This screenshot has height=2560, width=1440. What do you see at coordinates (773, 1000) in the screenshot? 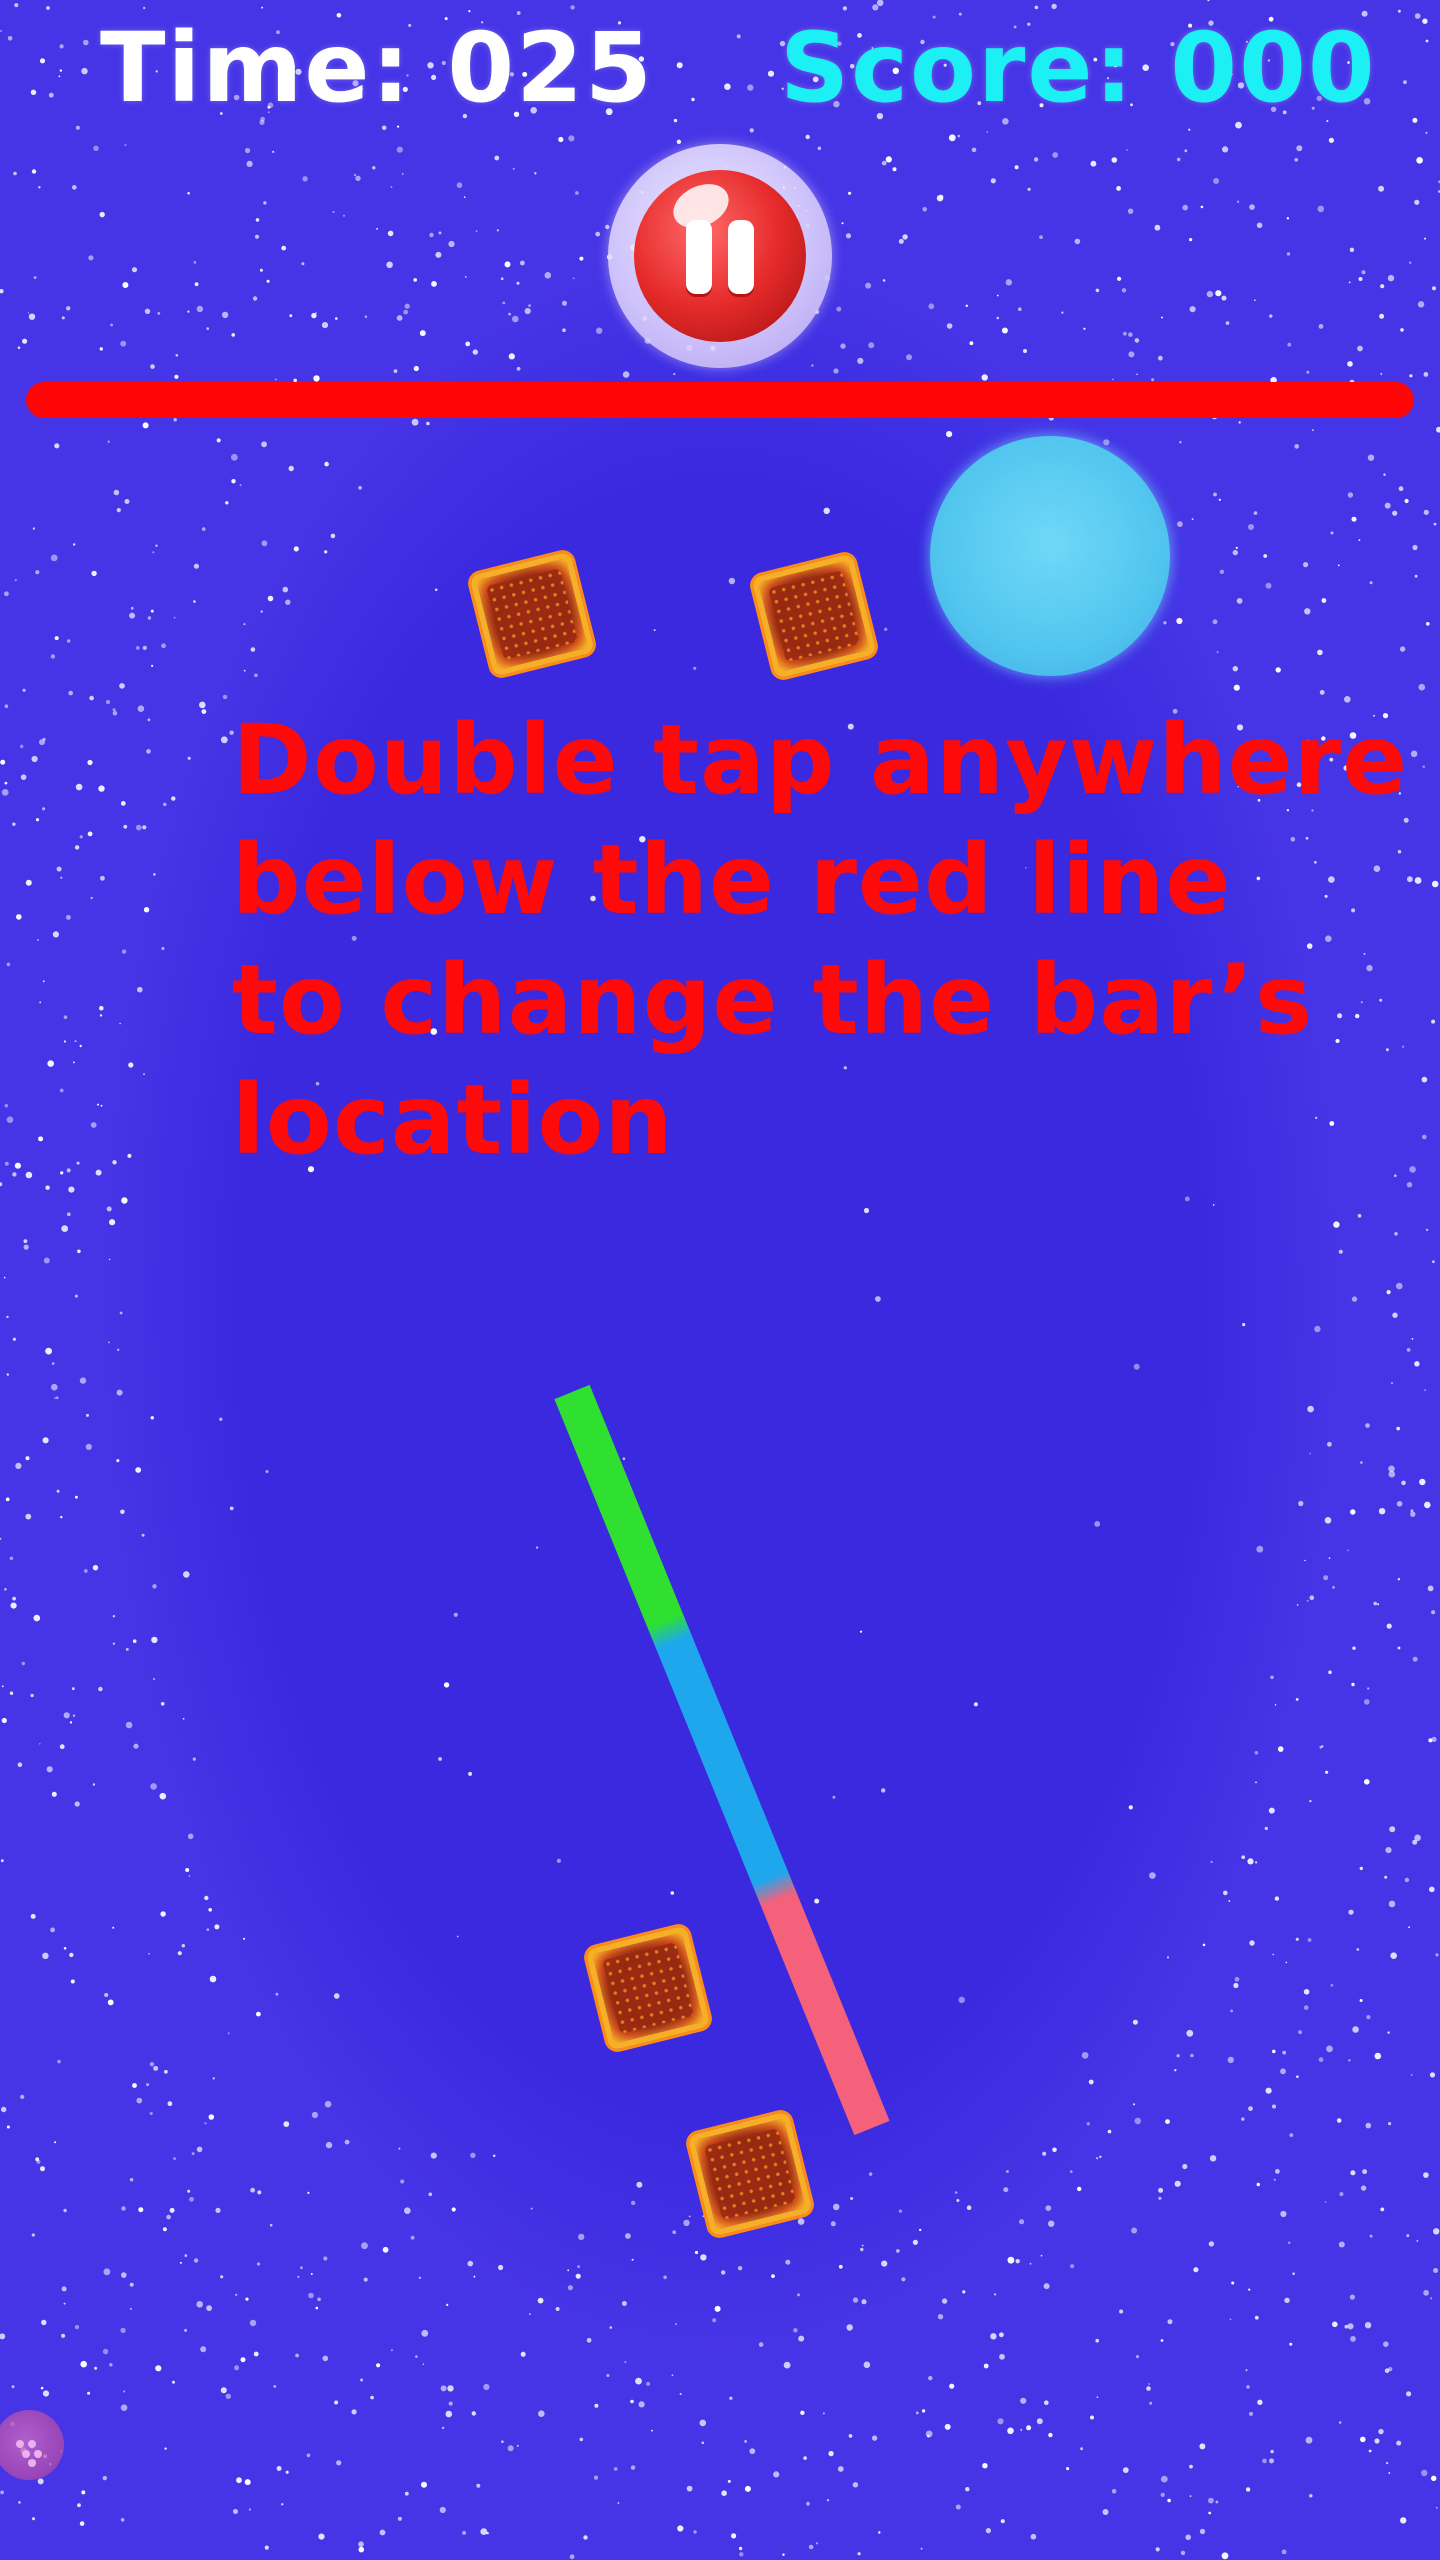
I see `instruction-line: to change the bar’s` at bounding box center [773, 1000].